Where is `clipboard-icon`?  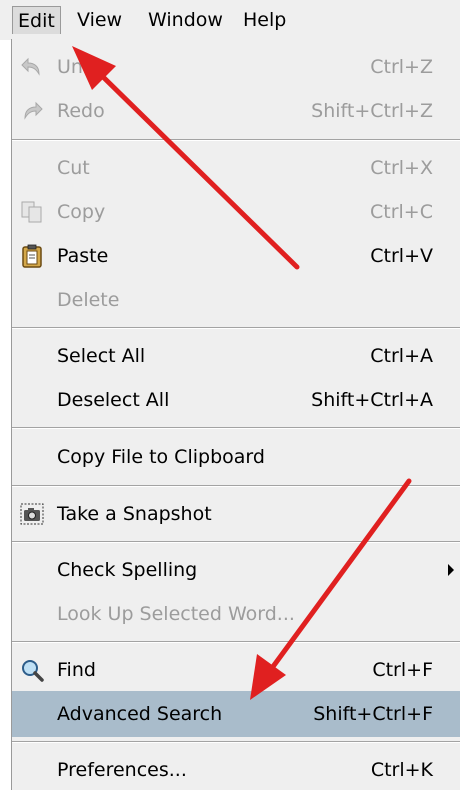 clipboard-icon is located at coordinates (32, 256).